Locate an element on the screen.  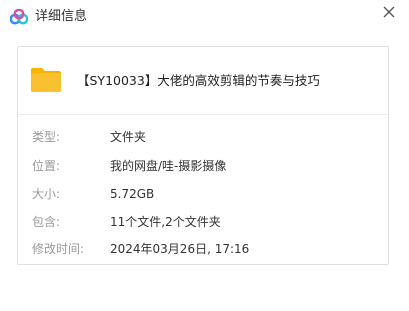
detail-row-size: 大小: 5.72GB is located at coordinates (203, 194).